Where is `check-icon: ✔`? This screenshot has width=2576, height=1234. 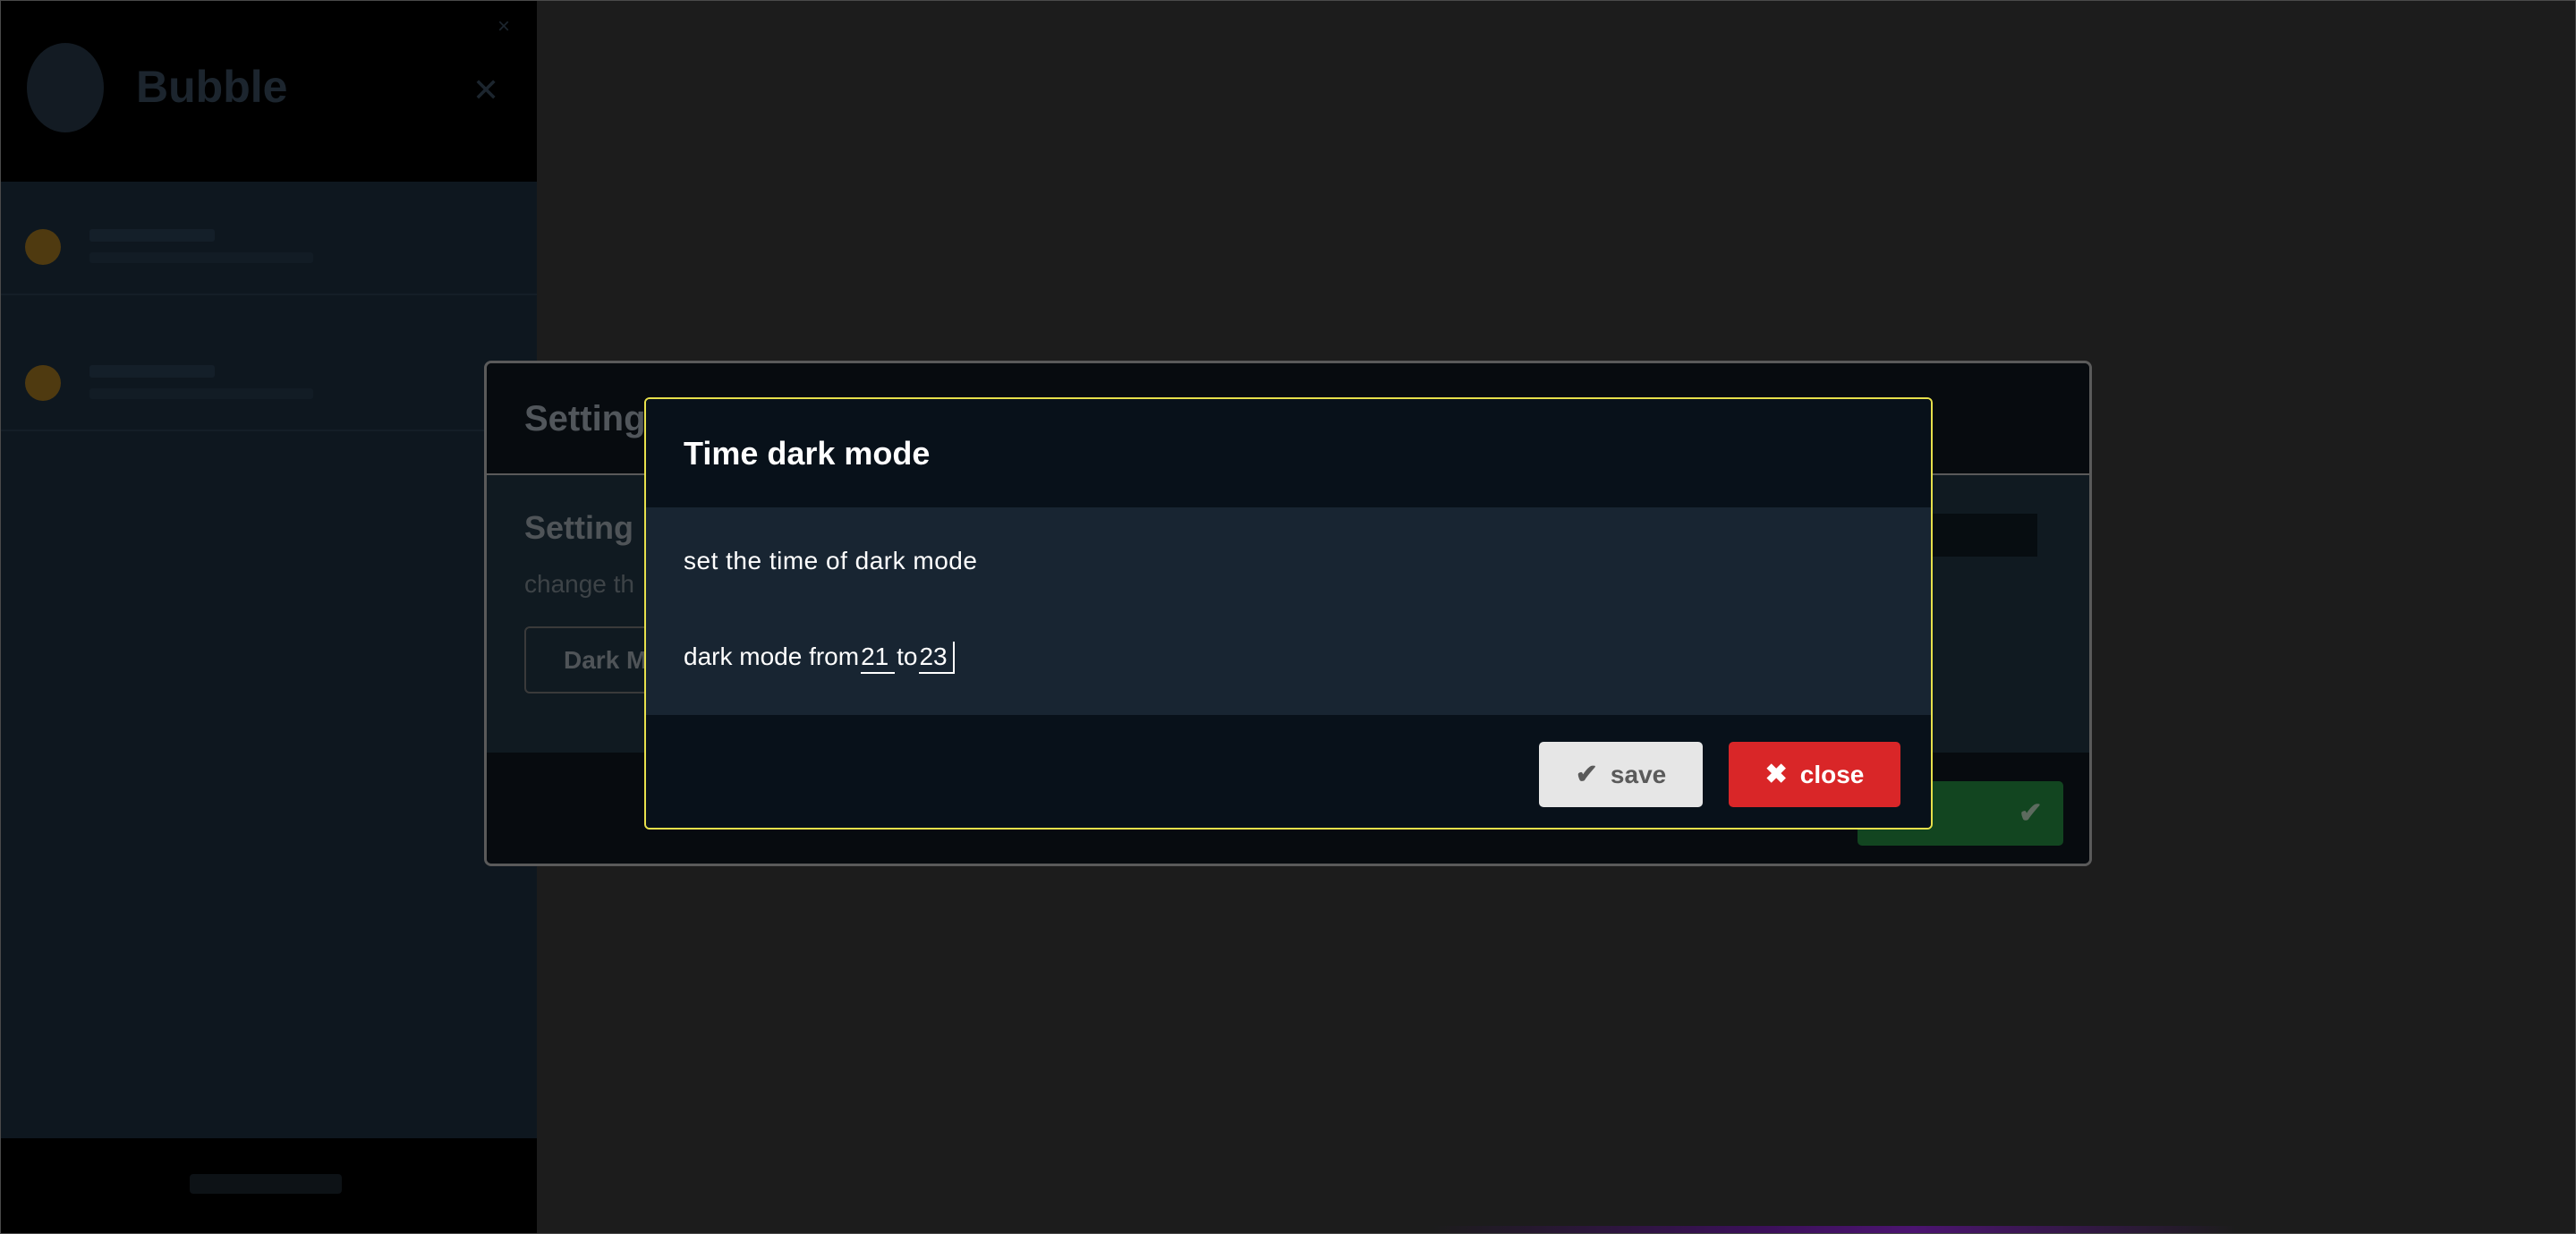 check-icon: ✔ is located at coordinates (1586, 774).